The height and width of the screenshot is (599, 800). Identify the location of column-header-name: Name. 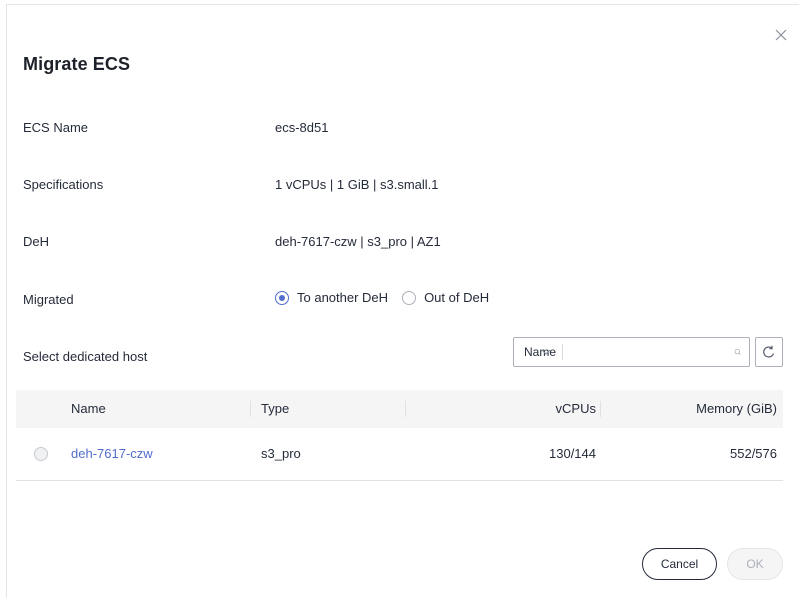
(88, 408).